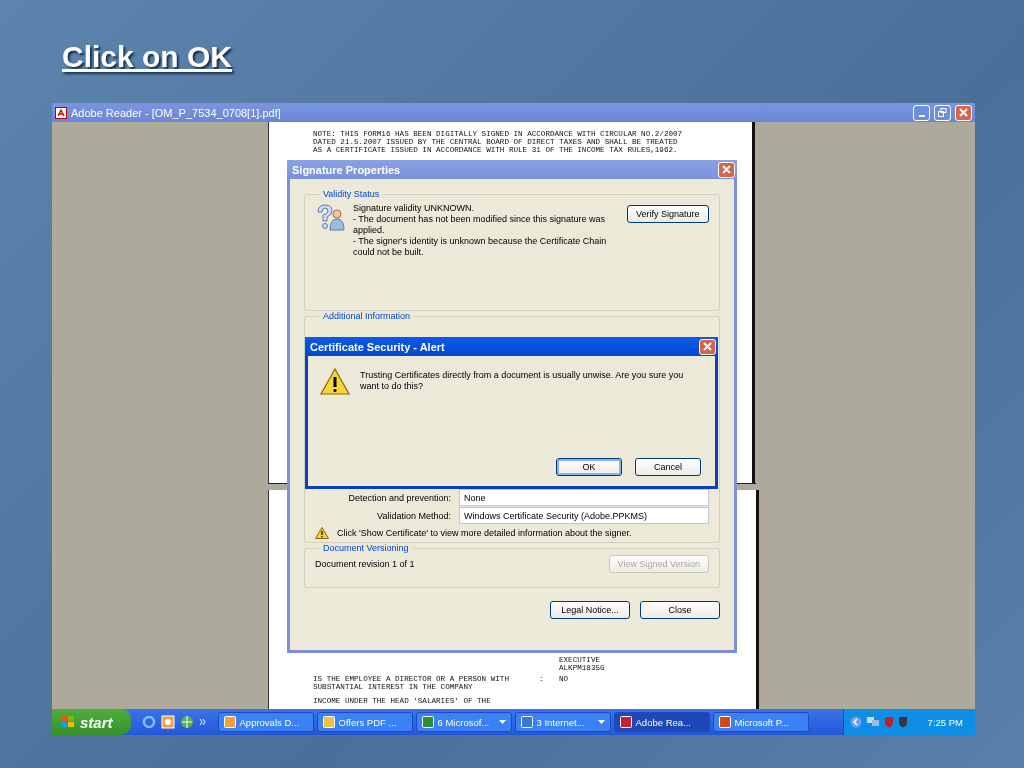  Describe the element at coordinates (584, 497) in the screenshot. I see `text-field: None` at that location.